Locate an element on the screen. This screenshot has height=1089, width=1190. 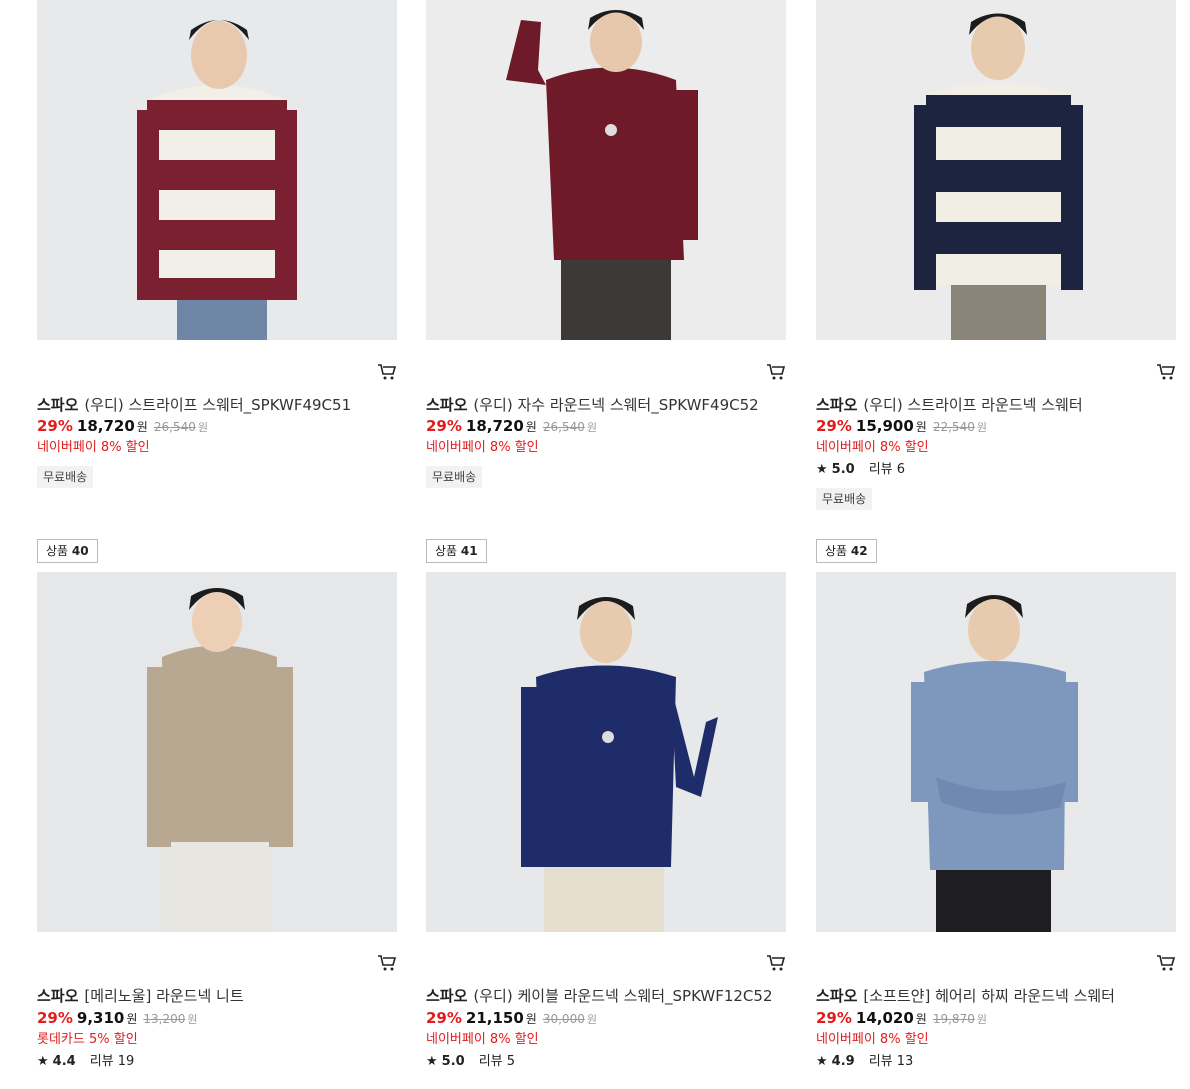
product-number-badge: 상품 40 is located at coordinates (67, 551).